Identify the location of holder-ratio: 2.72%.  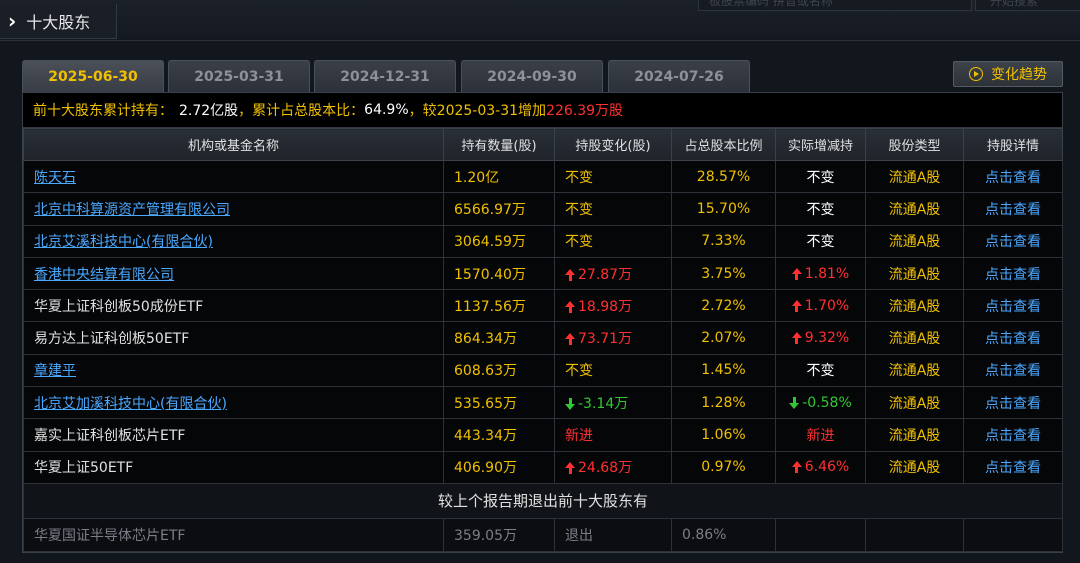
(723, 306).